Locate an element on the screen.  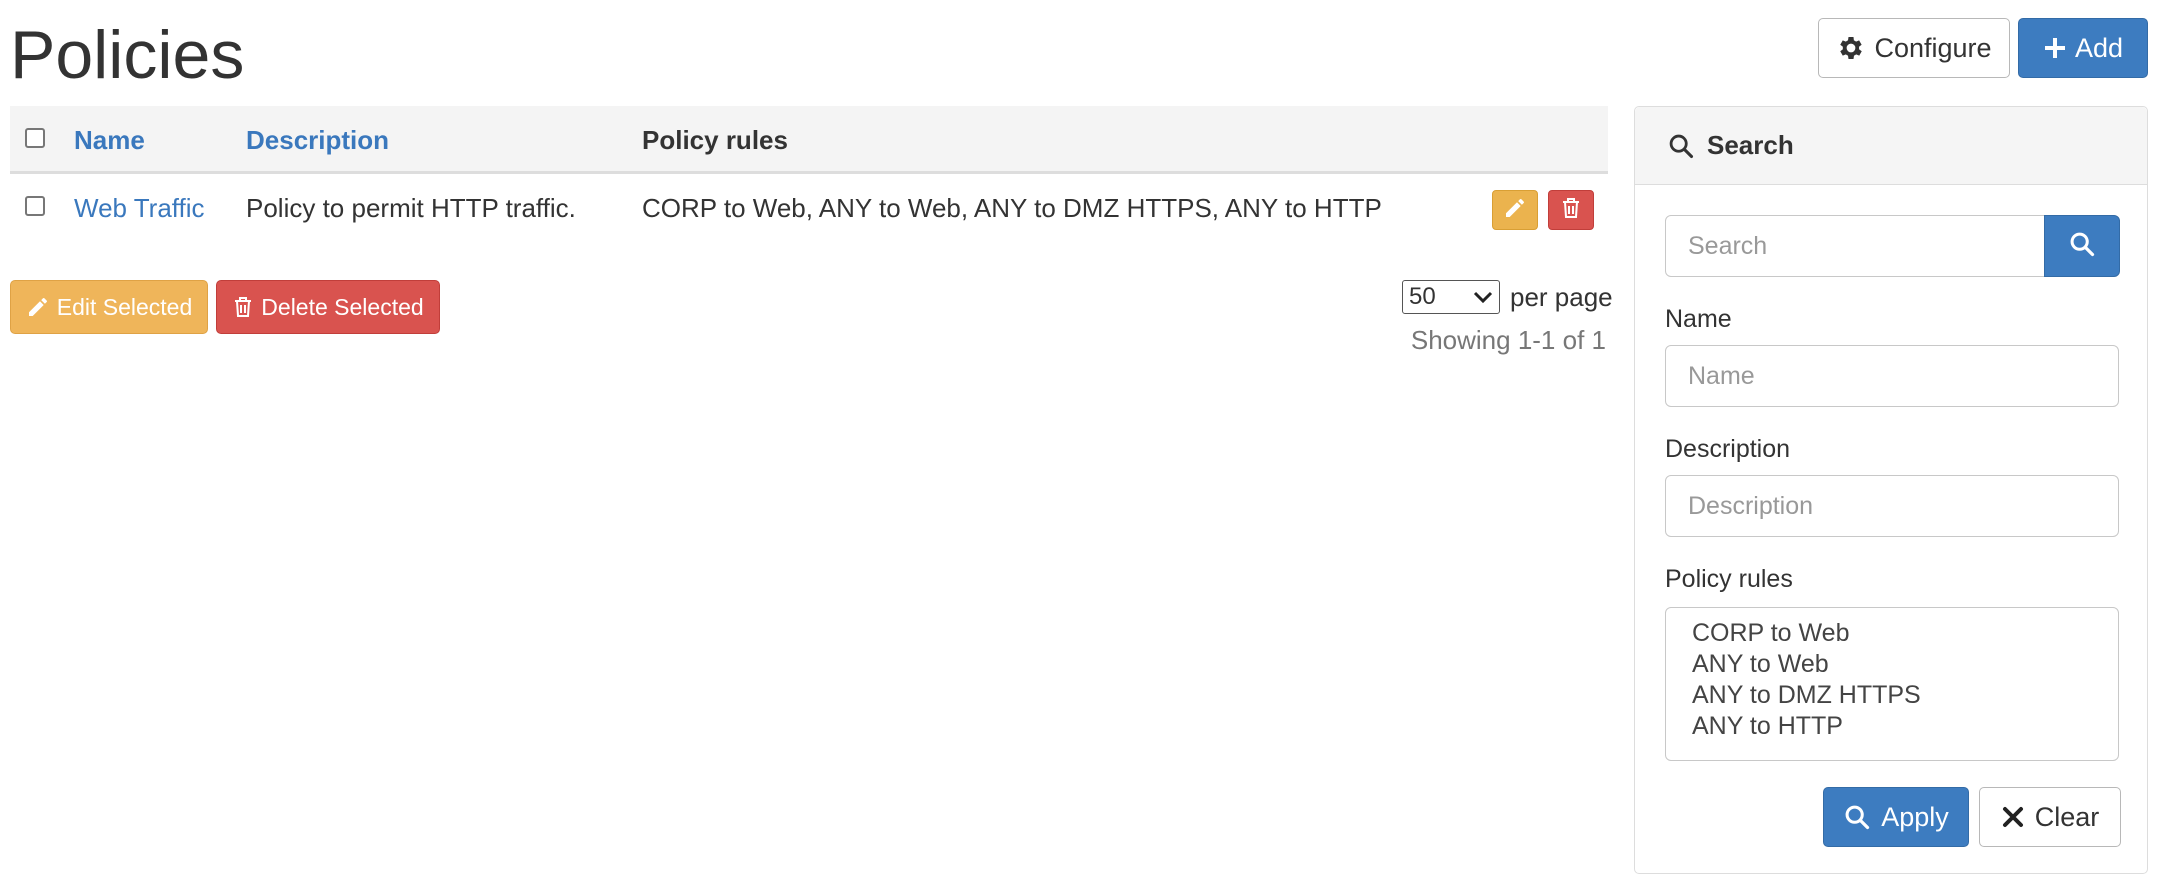
pagination-summary: Showing 1-1 of 1 is located at coordinates (1508, 340).